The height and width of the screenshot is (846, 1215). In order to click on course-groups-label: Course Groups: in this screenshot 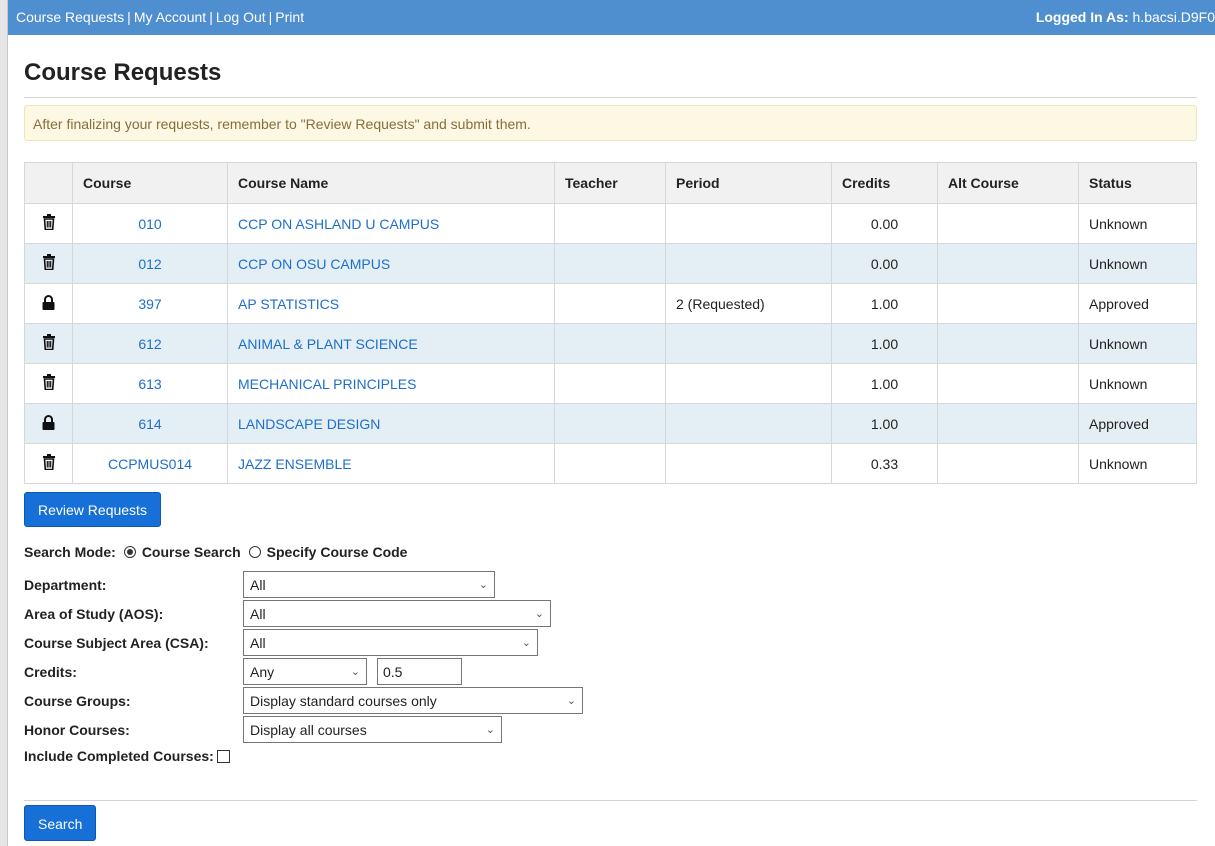, I will do `click(77, 700)`.